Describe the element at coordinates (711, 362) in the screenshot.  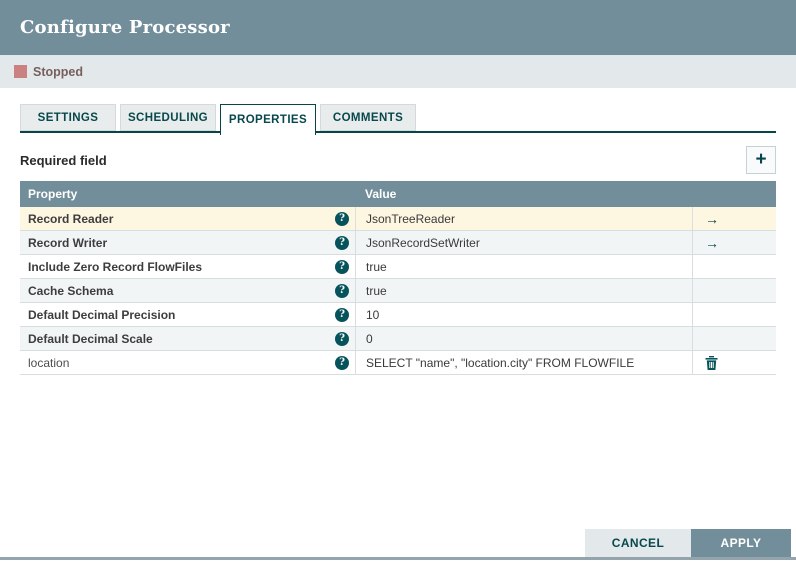
I see `delete-property-icon` at that location.